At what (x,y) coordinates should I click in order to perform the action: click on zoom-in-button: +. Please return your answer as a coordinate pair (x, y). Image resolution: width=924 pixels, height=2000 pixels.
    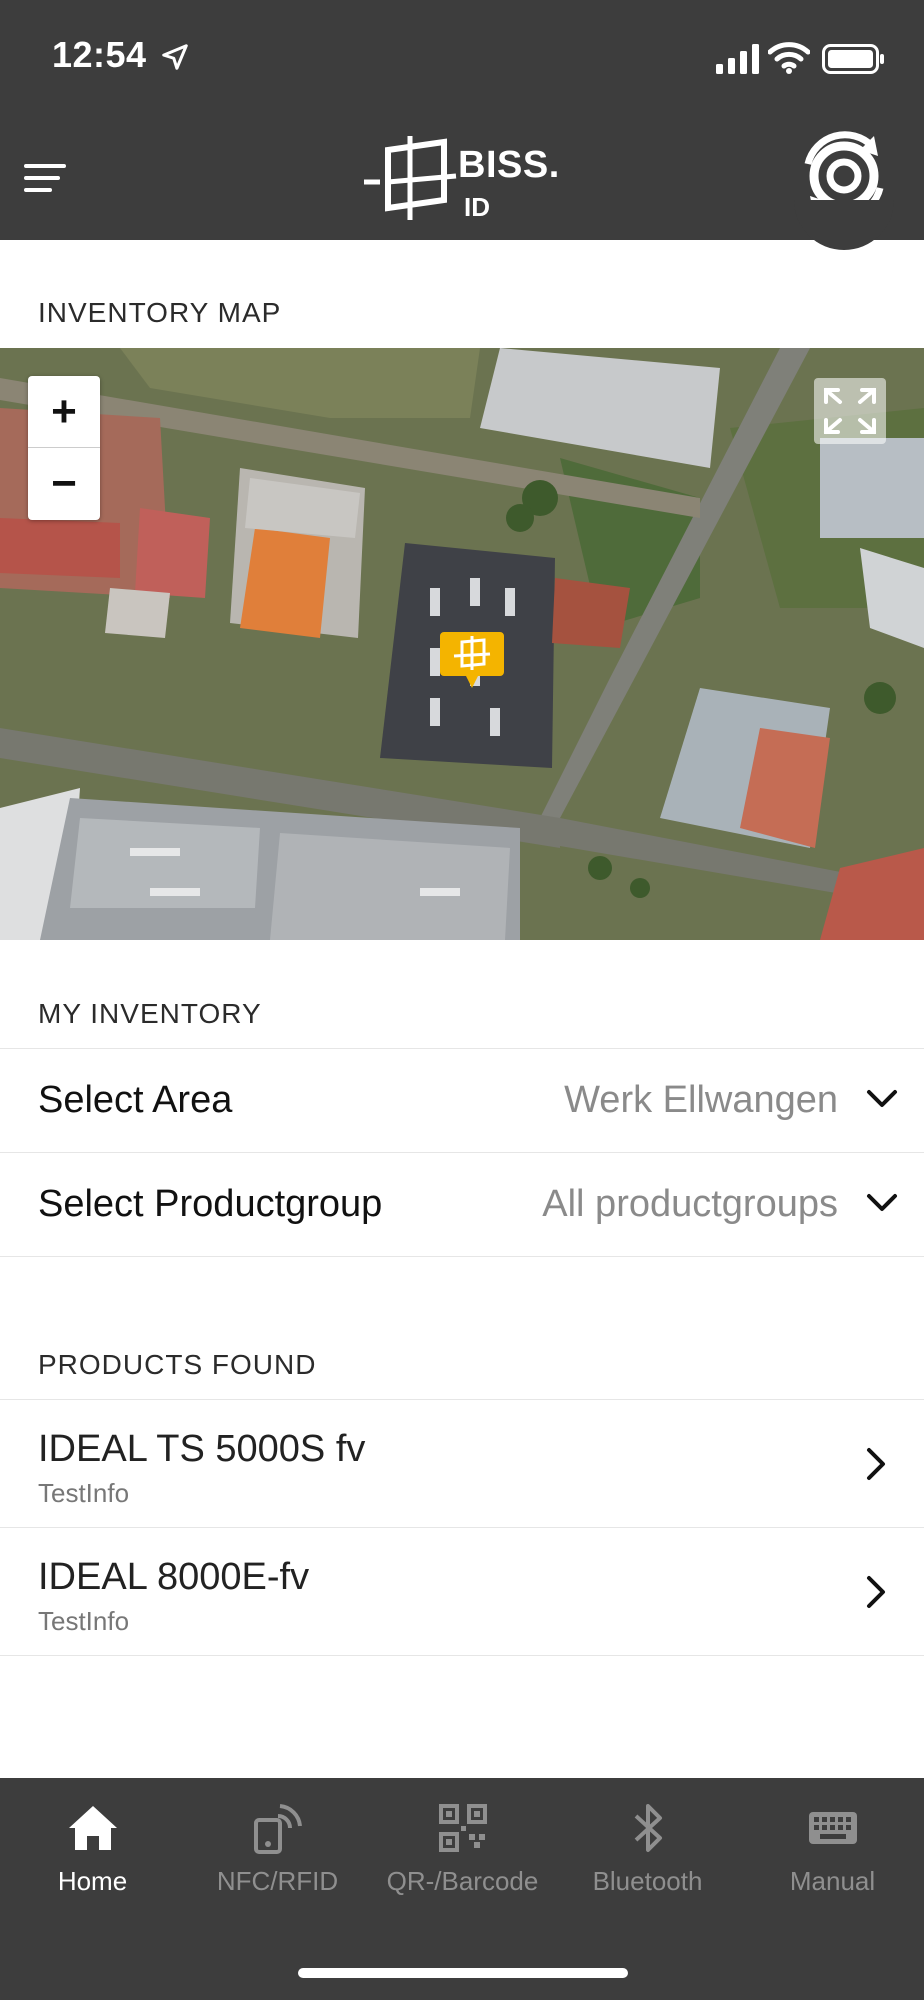
    Looking at the image, I should click on (64, 412).